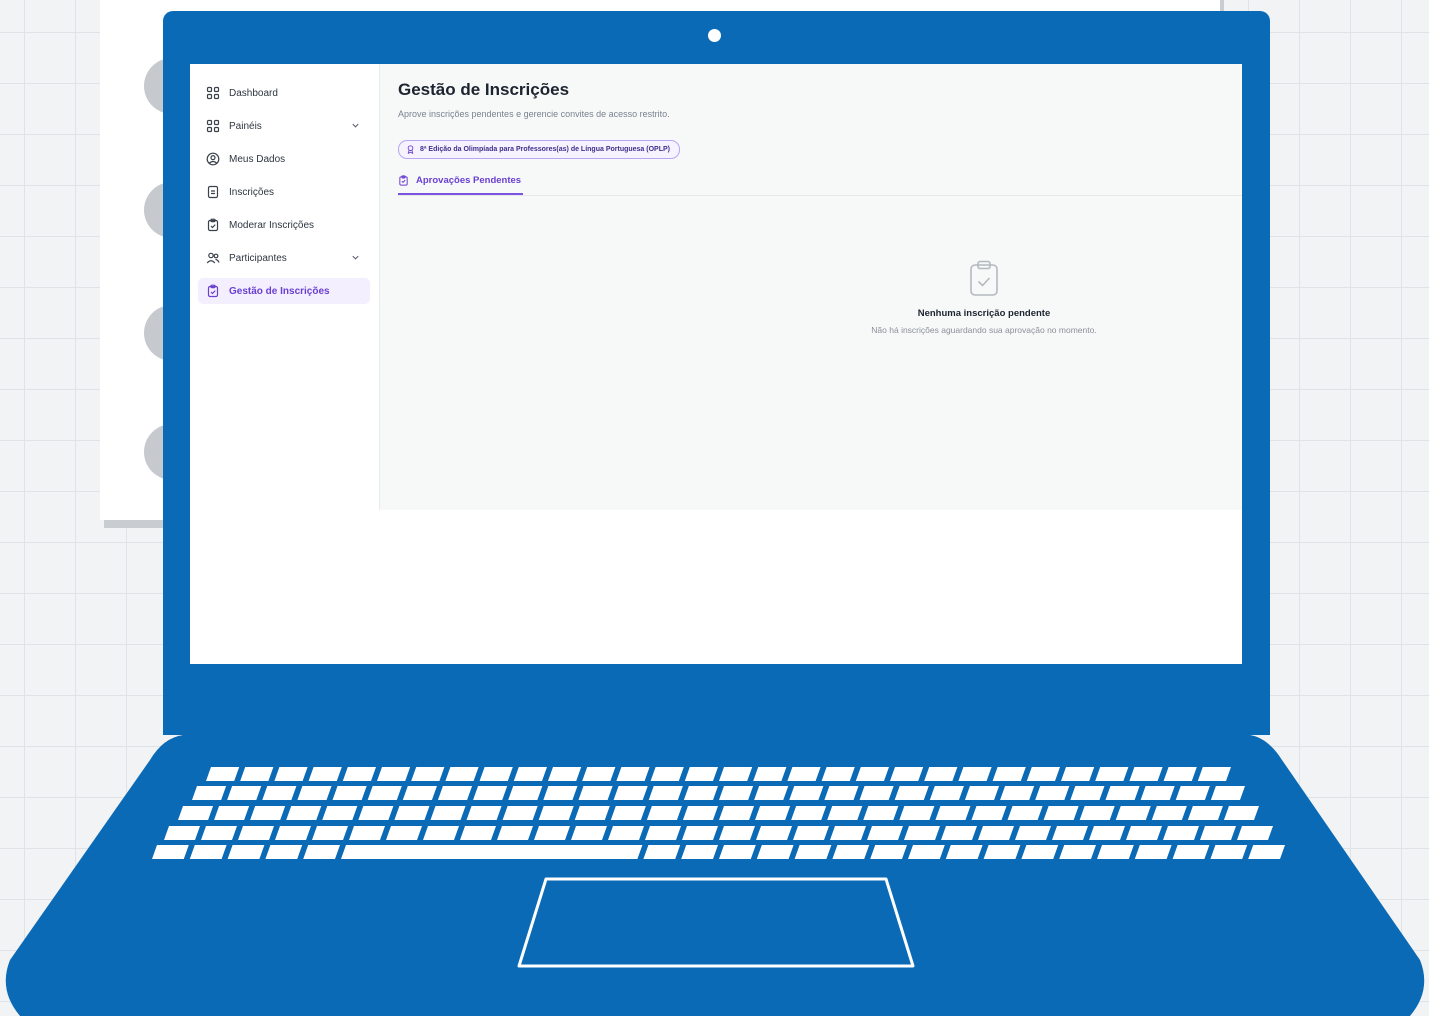  What do you see at coordinates (714, 35) in the screenshot?
I see `webcam-icon` at bounding box center [714, 35].